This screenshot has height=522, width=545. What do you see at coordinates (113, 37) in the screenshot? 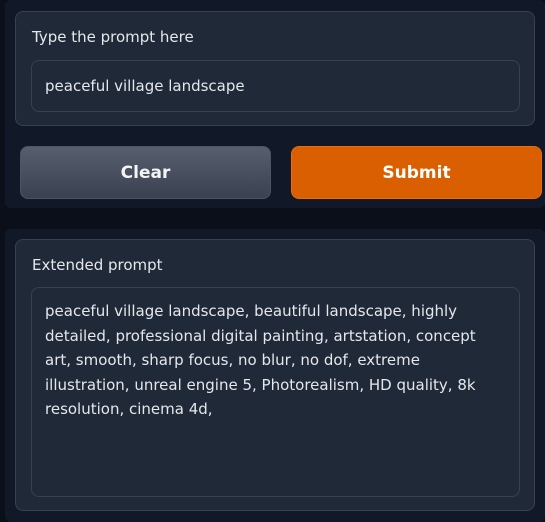
I see `prompt-input-label: Type the prompt here` at bounding box center [113, 37].